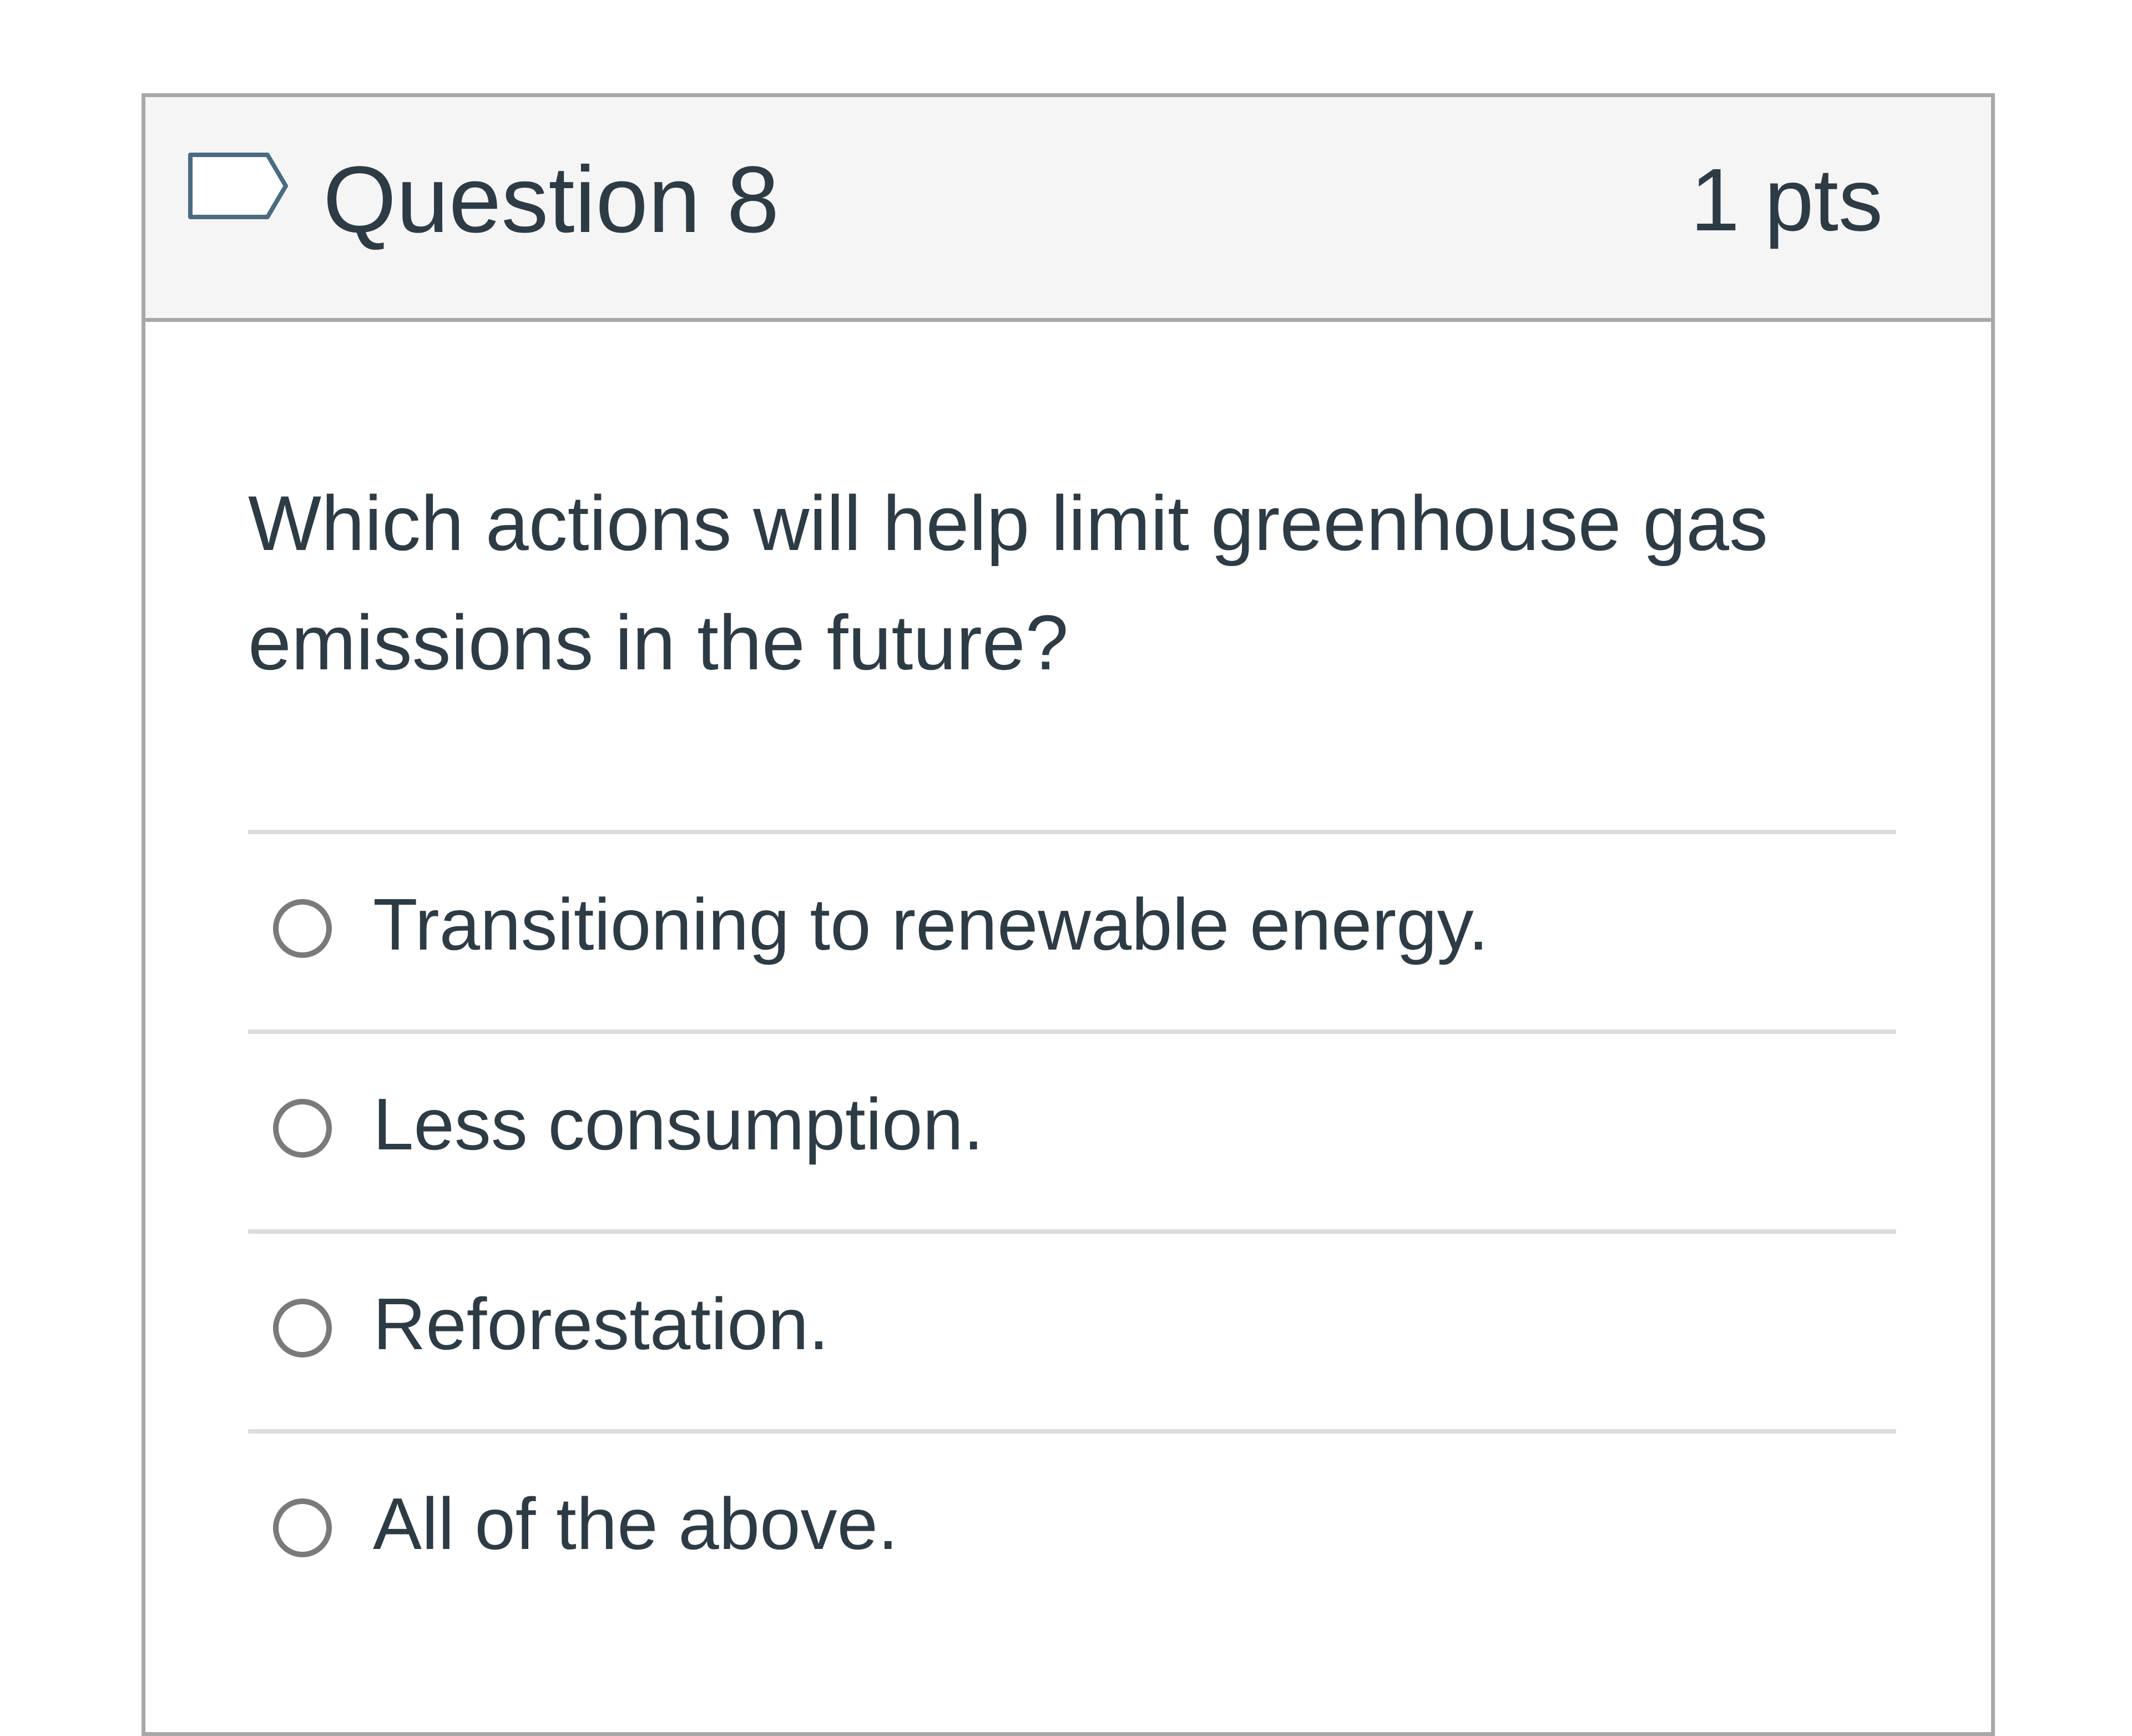 This screenshot has height=1736, width=2132. I want to click on answer-option: Transitioning to renewable energy., so click(1072, 930).